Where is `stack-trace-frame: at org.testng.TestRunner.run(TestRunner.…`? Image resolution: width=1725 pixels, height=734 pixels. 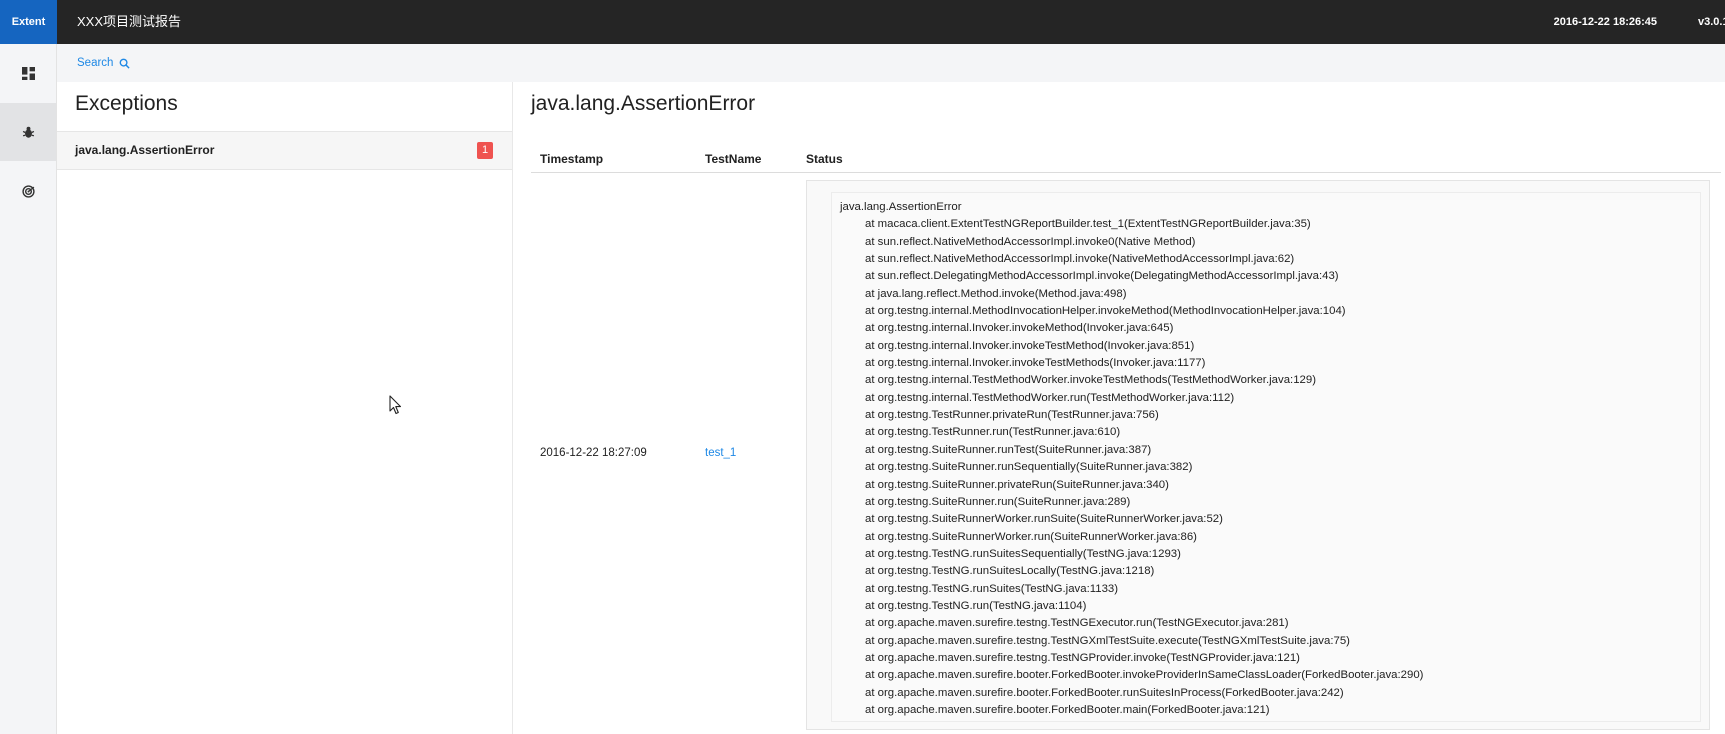
stack-trace-frame: at org.testng.TestRunner.run(TestRunner.… is located at coordinates (993, 432).